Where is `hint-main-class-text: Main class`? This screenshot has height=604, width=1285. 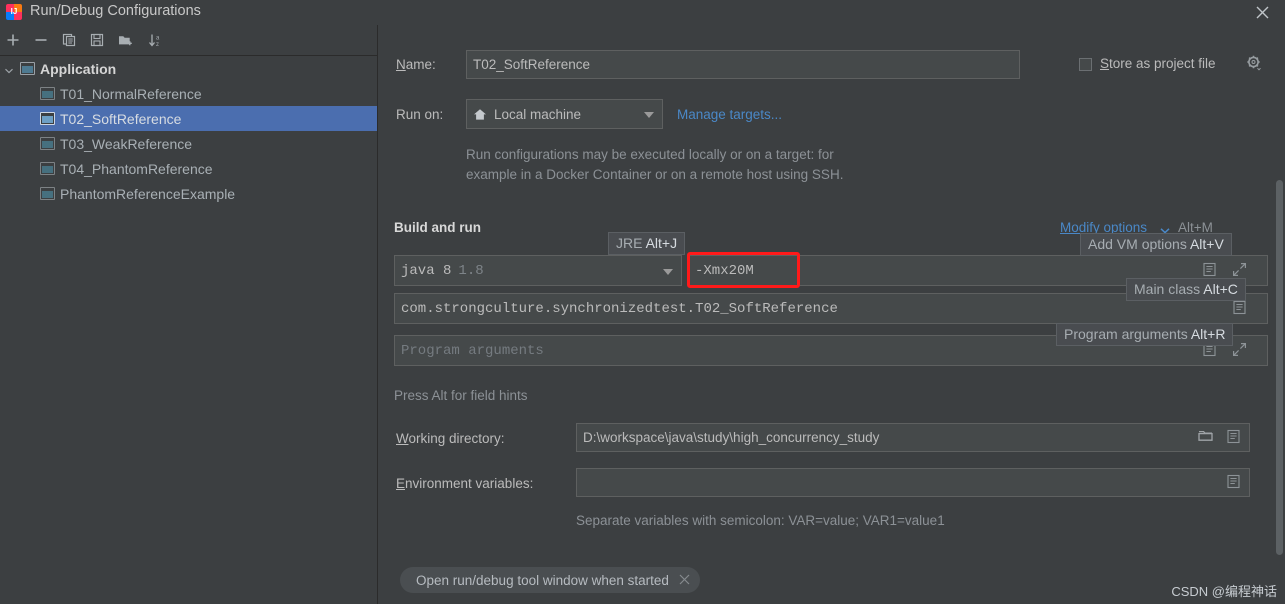
hint-main-class-text: Main class is located at coordinates (1169, 289).